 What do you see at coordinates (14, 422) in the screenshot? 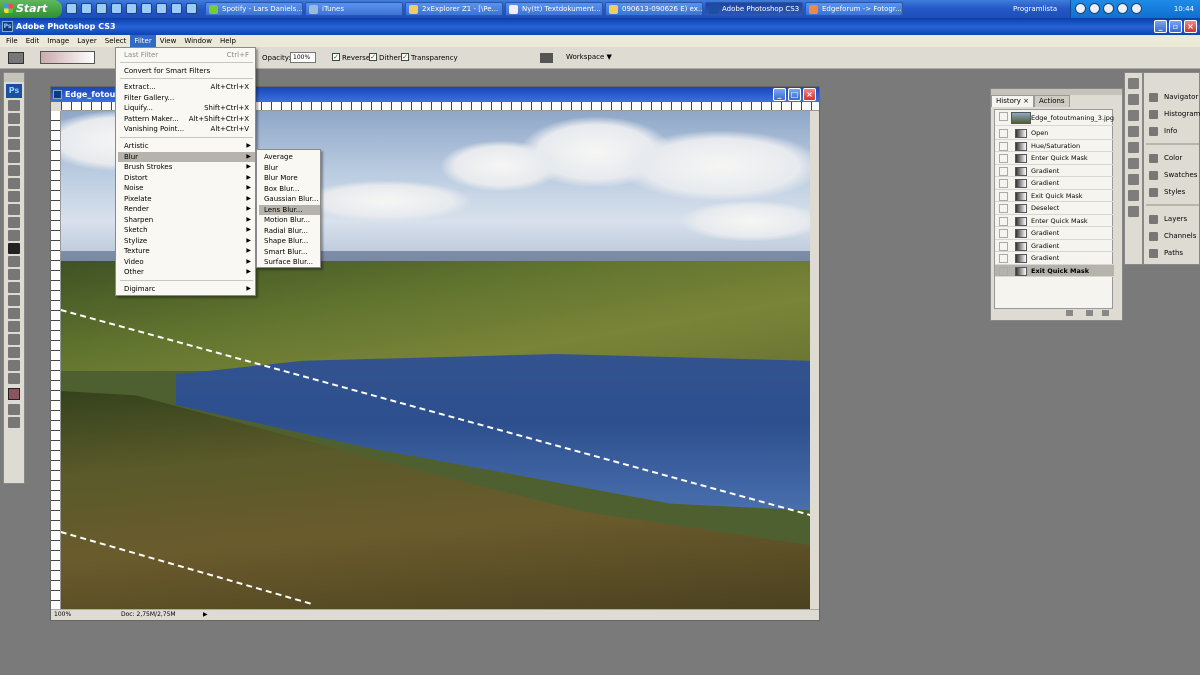
I see `screen-mode-icon` at bounding box center [14, 422].